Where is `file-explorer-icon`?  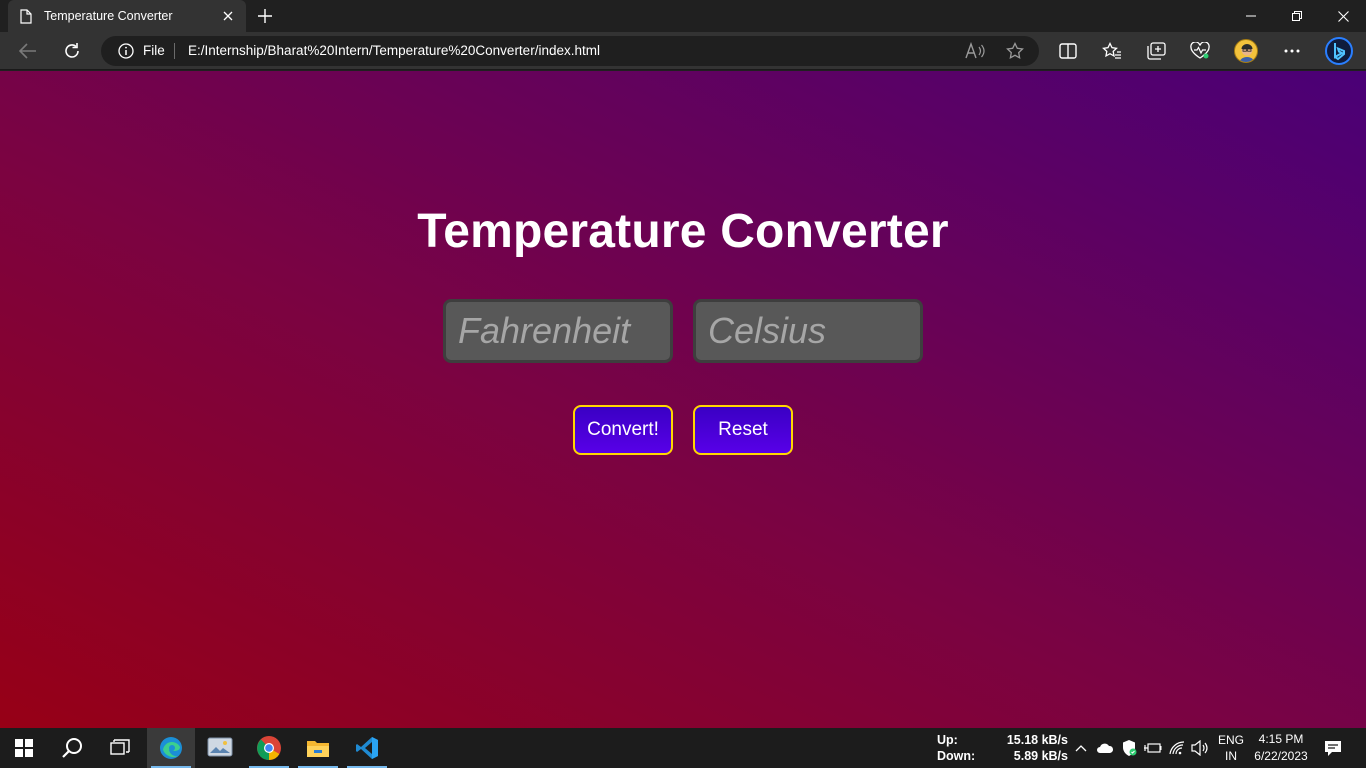 file-explorer-icon is located at coordinates (318, 748).